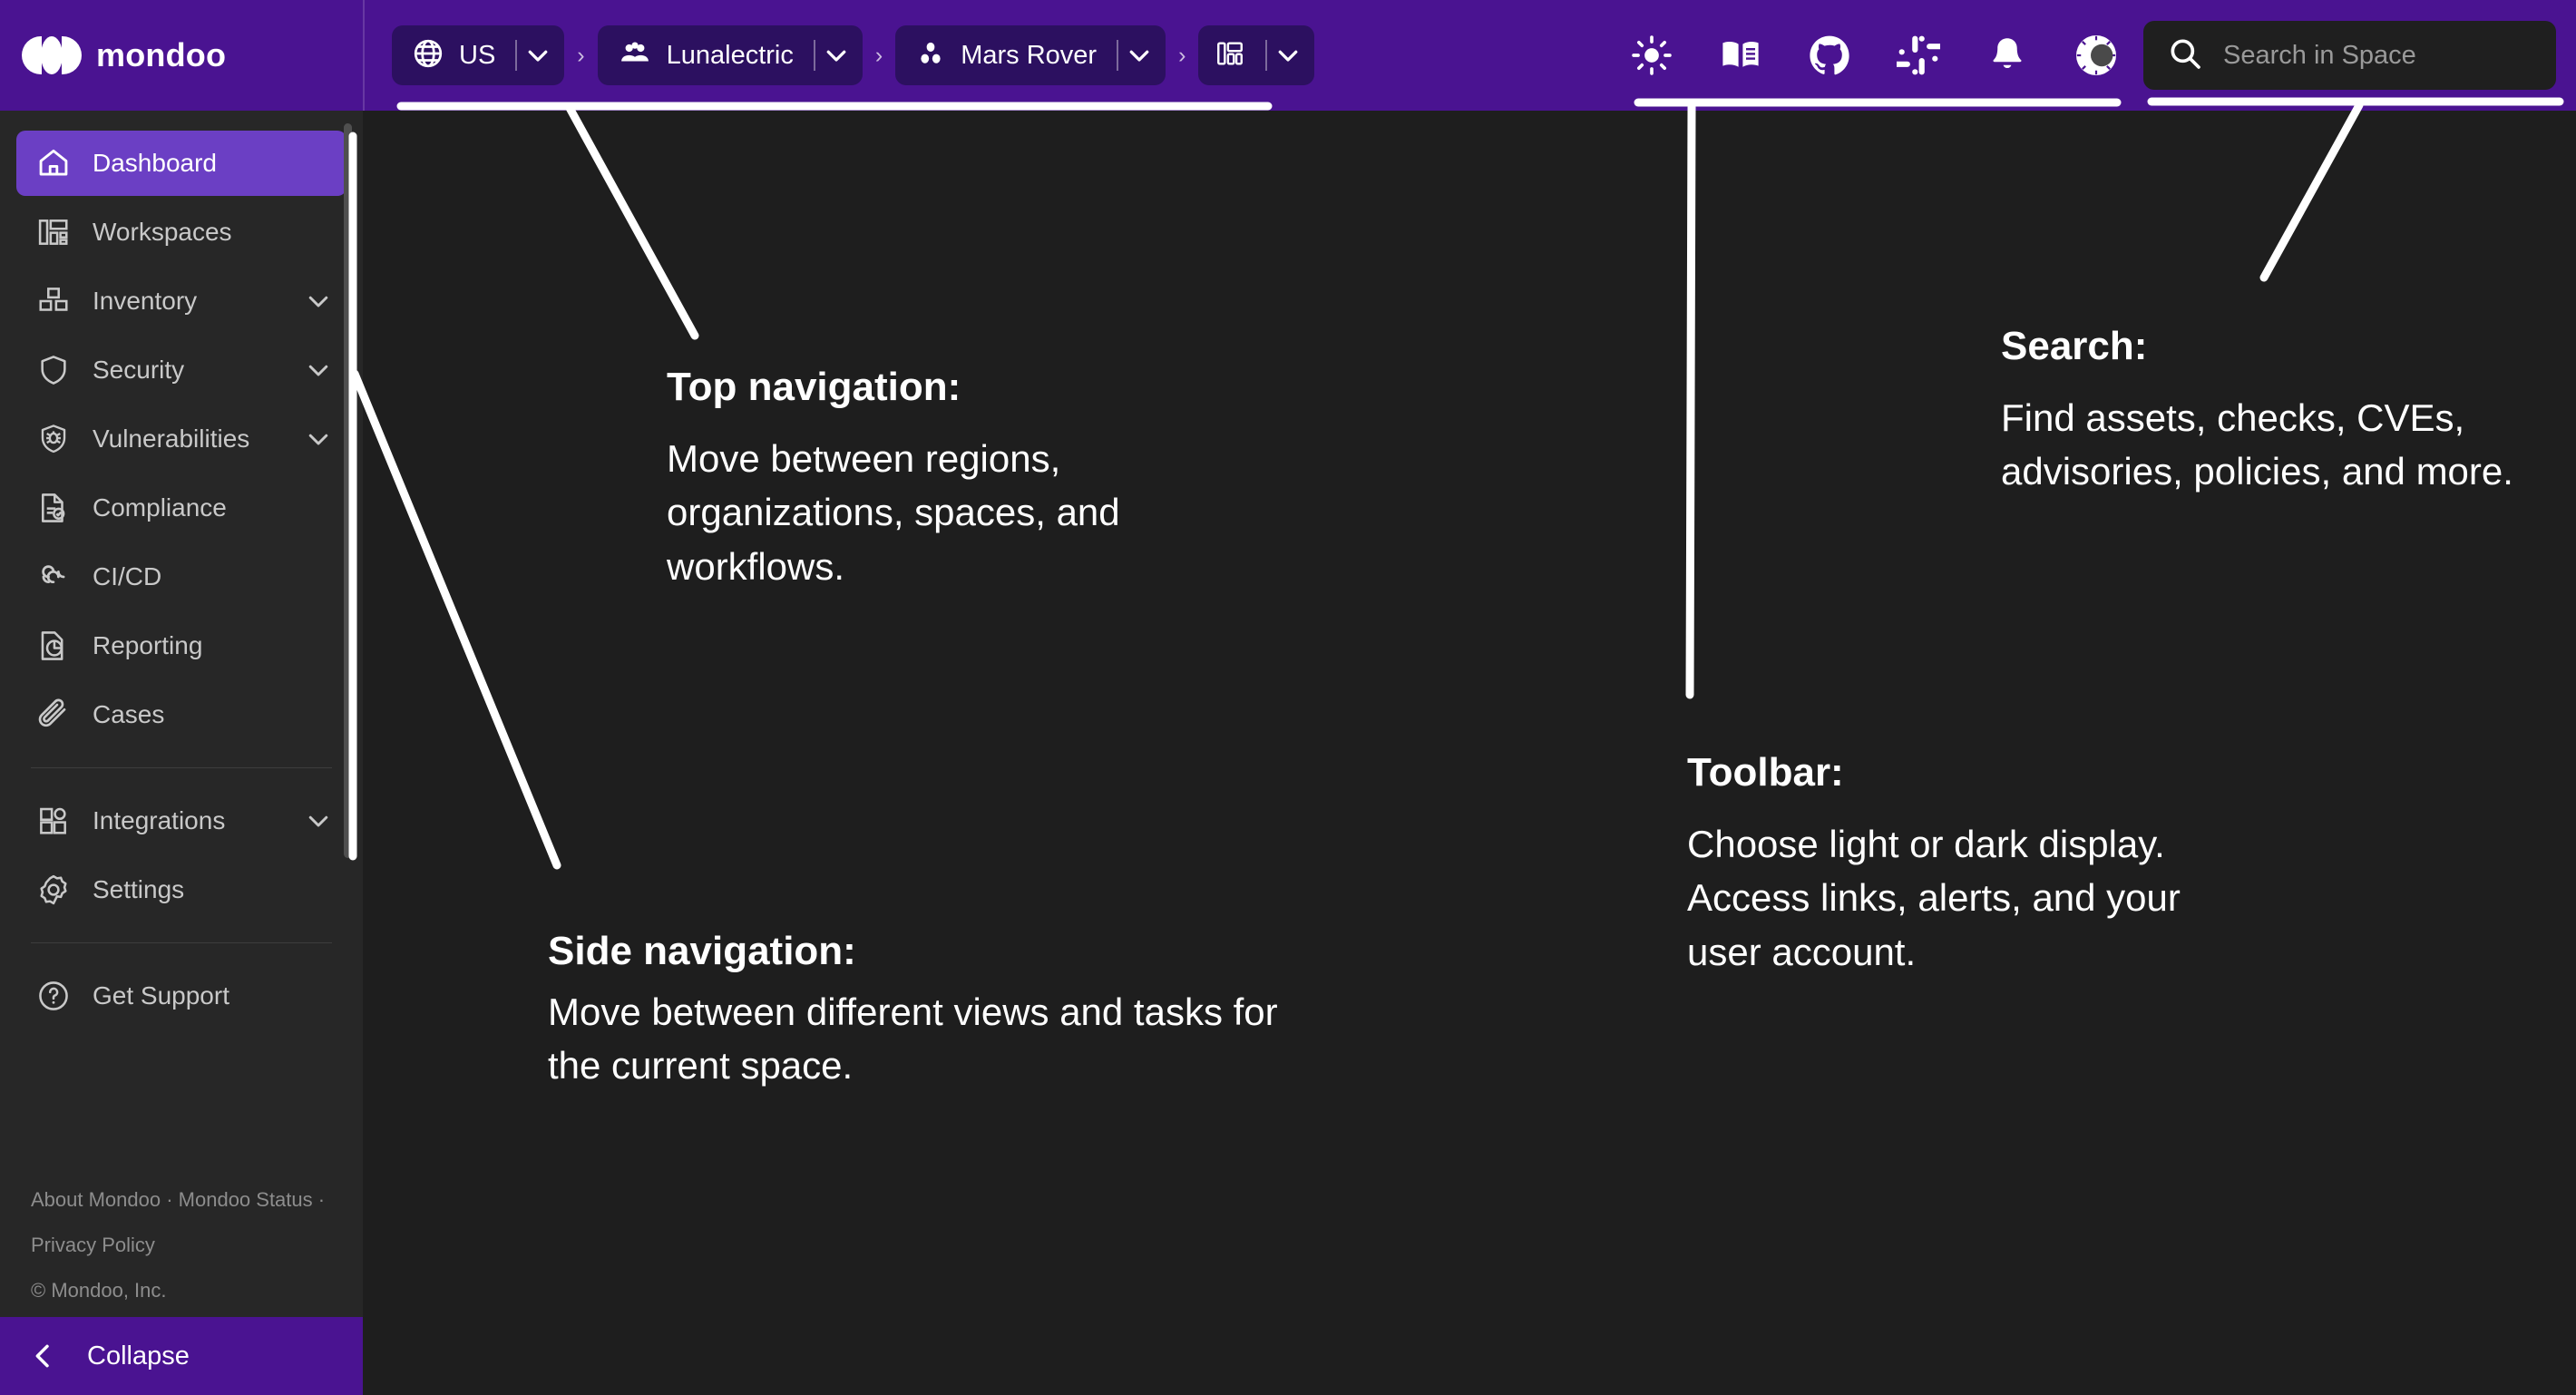 The width and height of the screenshot is (2576, 1395). What do you see at coordinates (138, 1356) in the screenshot?
I see `collapse-label: Collapse` at bounding box center [138, 1356].